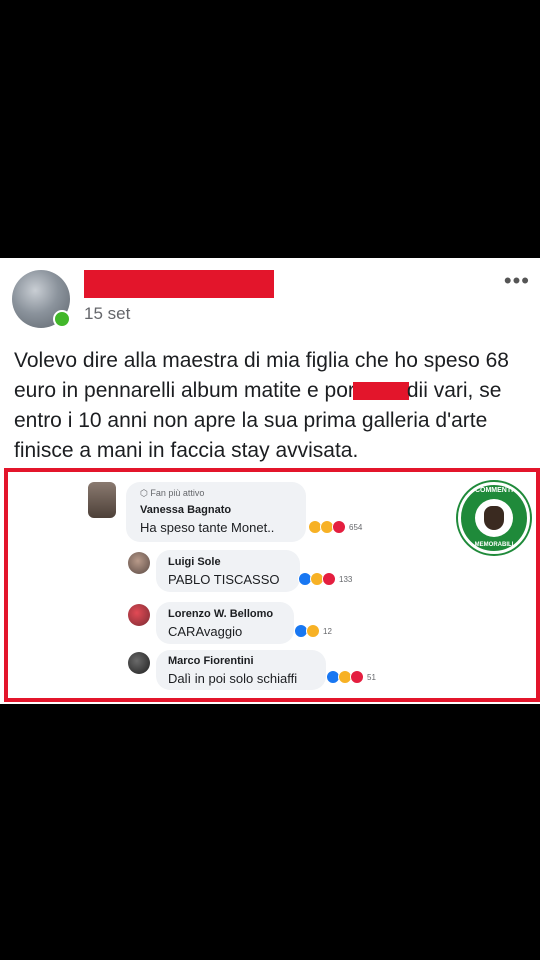 The width and height of the screenshot is (540, 960). I want to click on comment-bubble: Lorenzo W. Bellomo CARAvaggio, so click(225, 623).